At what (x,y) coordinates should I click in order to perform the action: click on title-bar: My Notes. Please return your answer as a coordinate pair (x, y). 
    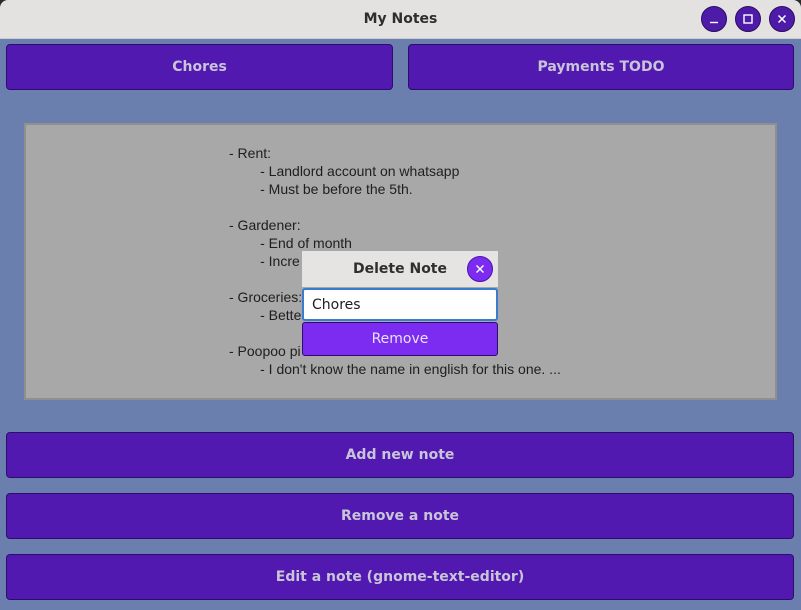
    Looking at the image, I should click on (400, 19).